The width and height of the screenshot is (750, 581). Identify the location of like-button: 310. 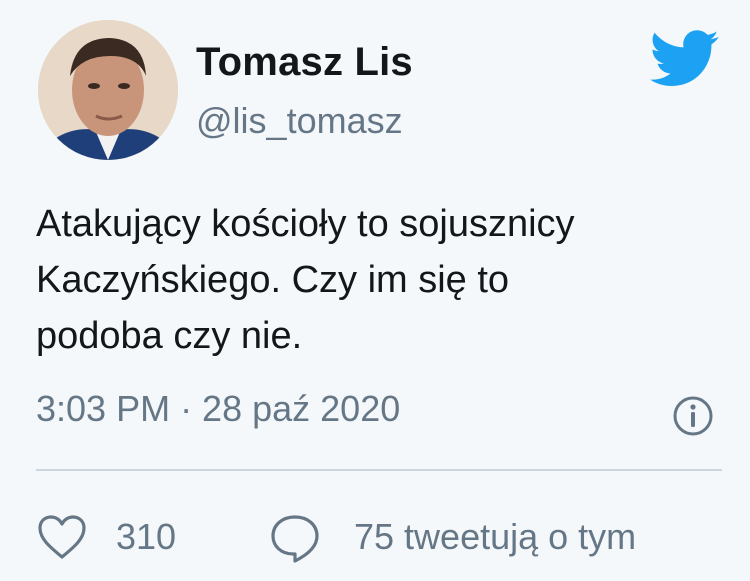
(106, 537).